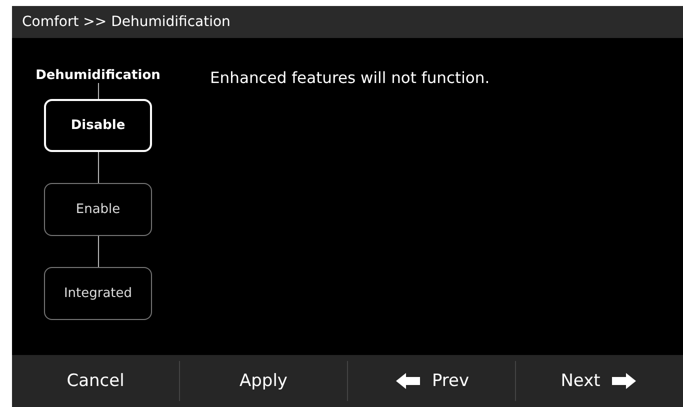 This screenshot has height=407, width=683. I want to click on option-button: Integrated, so click(98, 293).